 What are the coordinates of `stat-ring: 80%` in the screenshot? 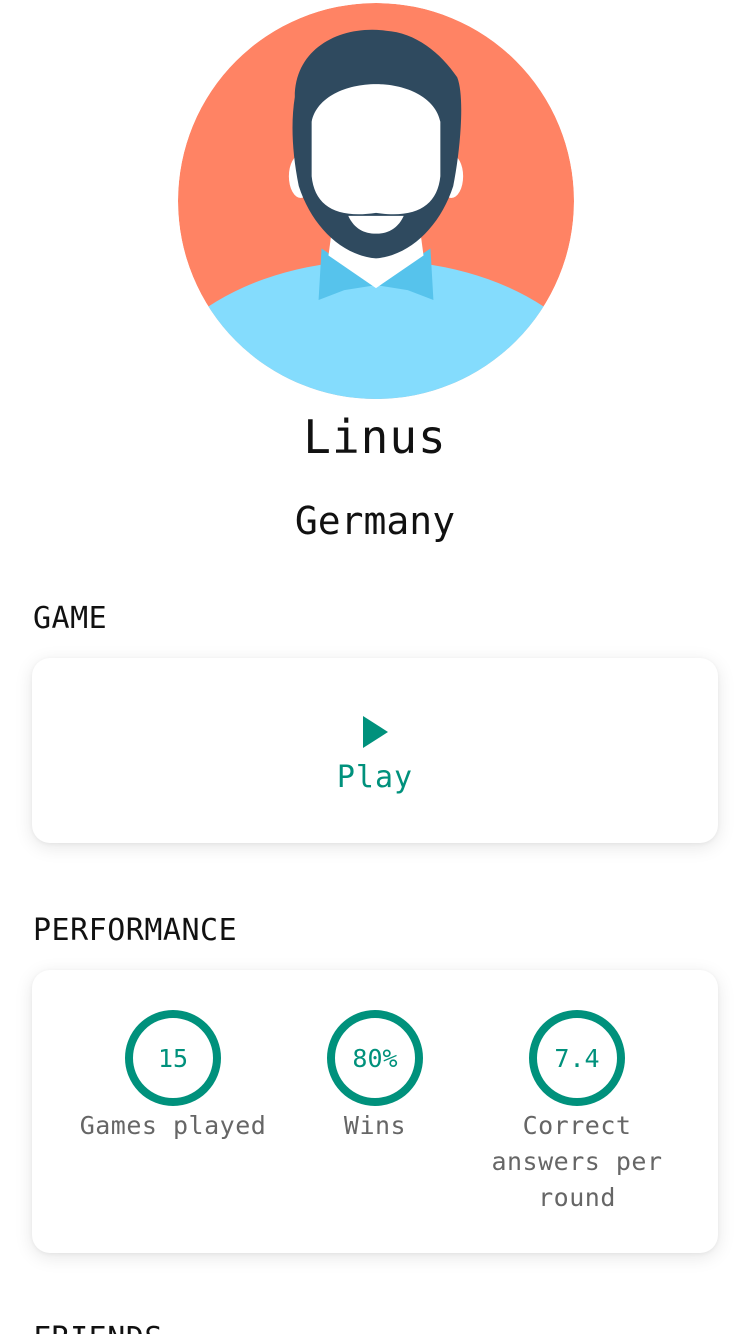 It's located at (375, 1058).